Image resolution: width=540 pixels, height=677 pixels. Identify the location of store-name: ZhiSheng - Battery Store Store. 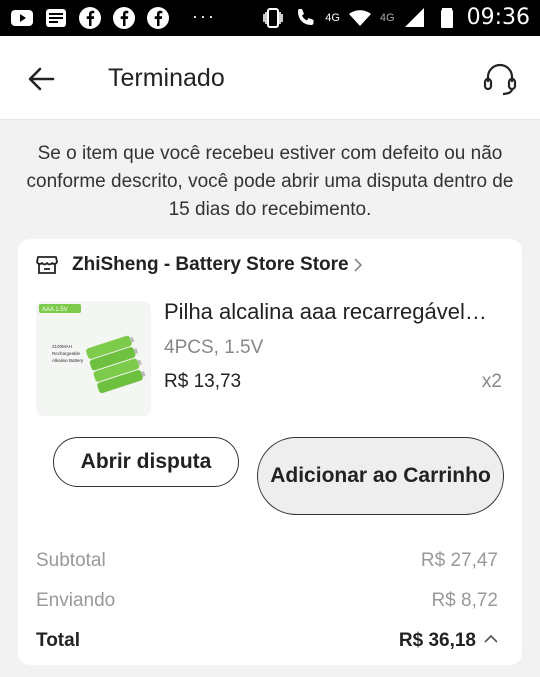
(210, 264).